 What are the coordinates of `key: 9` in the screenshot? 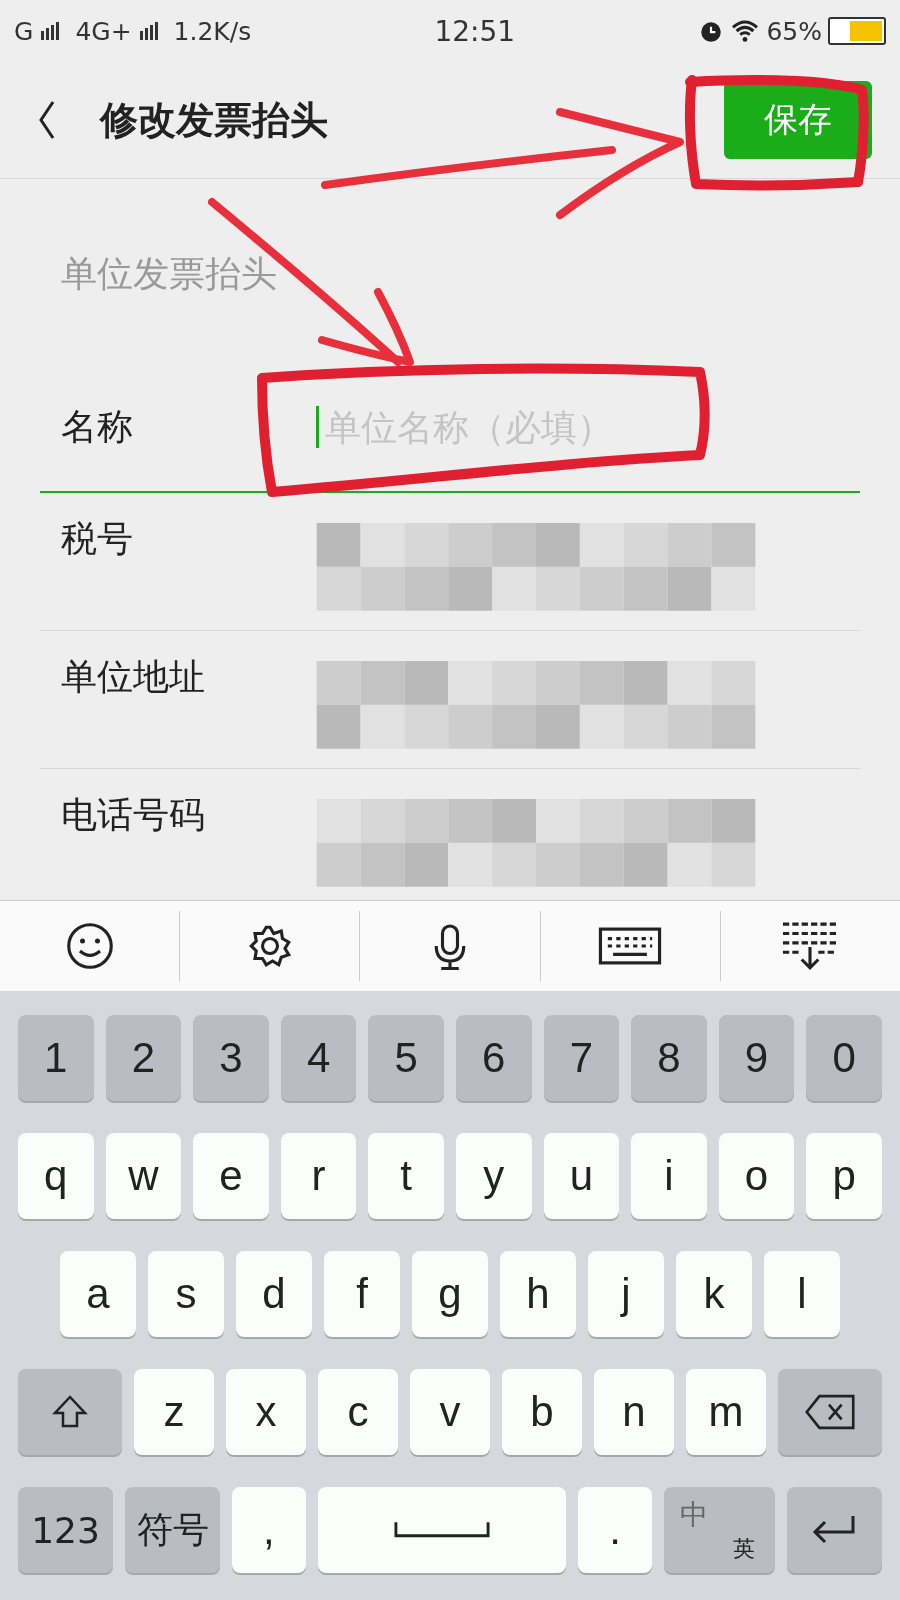 It's located at (756, 1058).